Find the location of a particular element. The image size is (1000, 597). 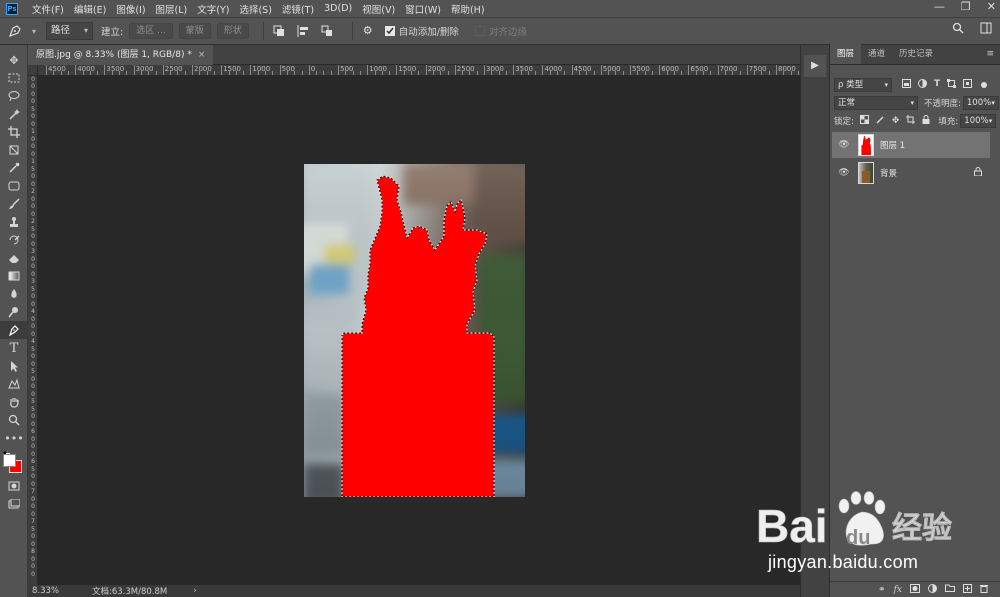

lock-icon is located at coordinates (978, 173).